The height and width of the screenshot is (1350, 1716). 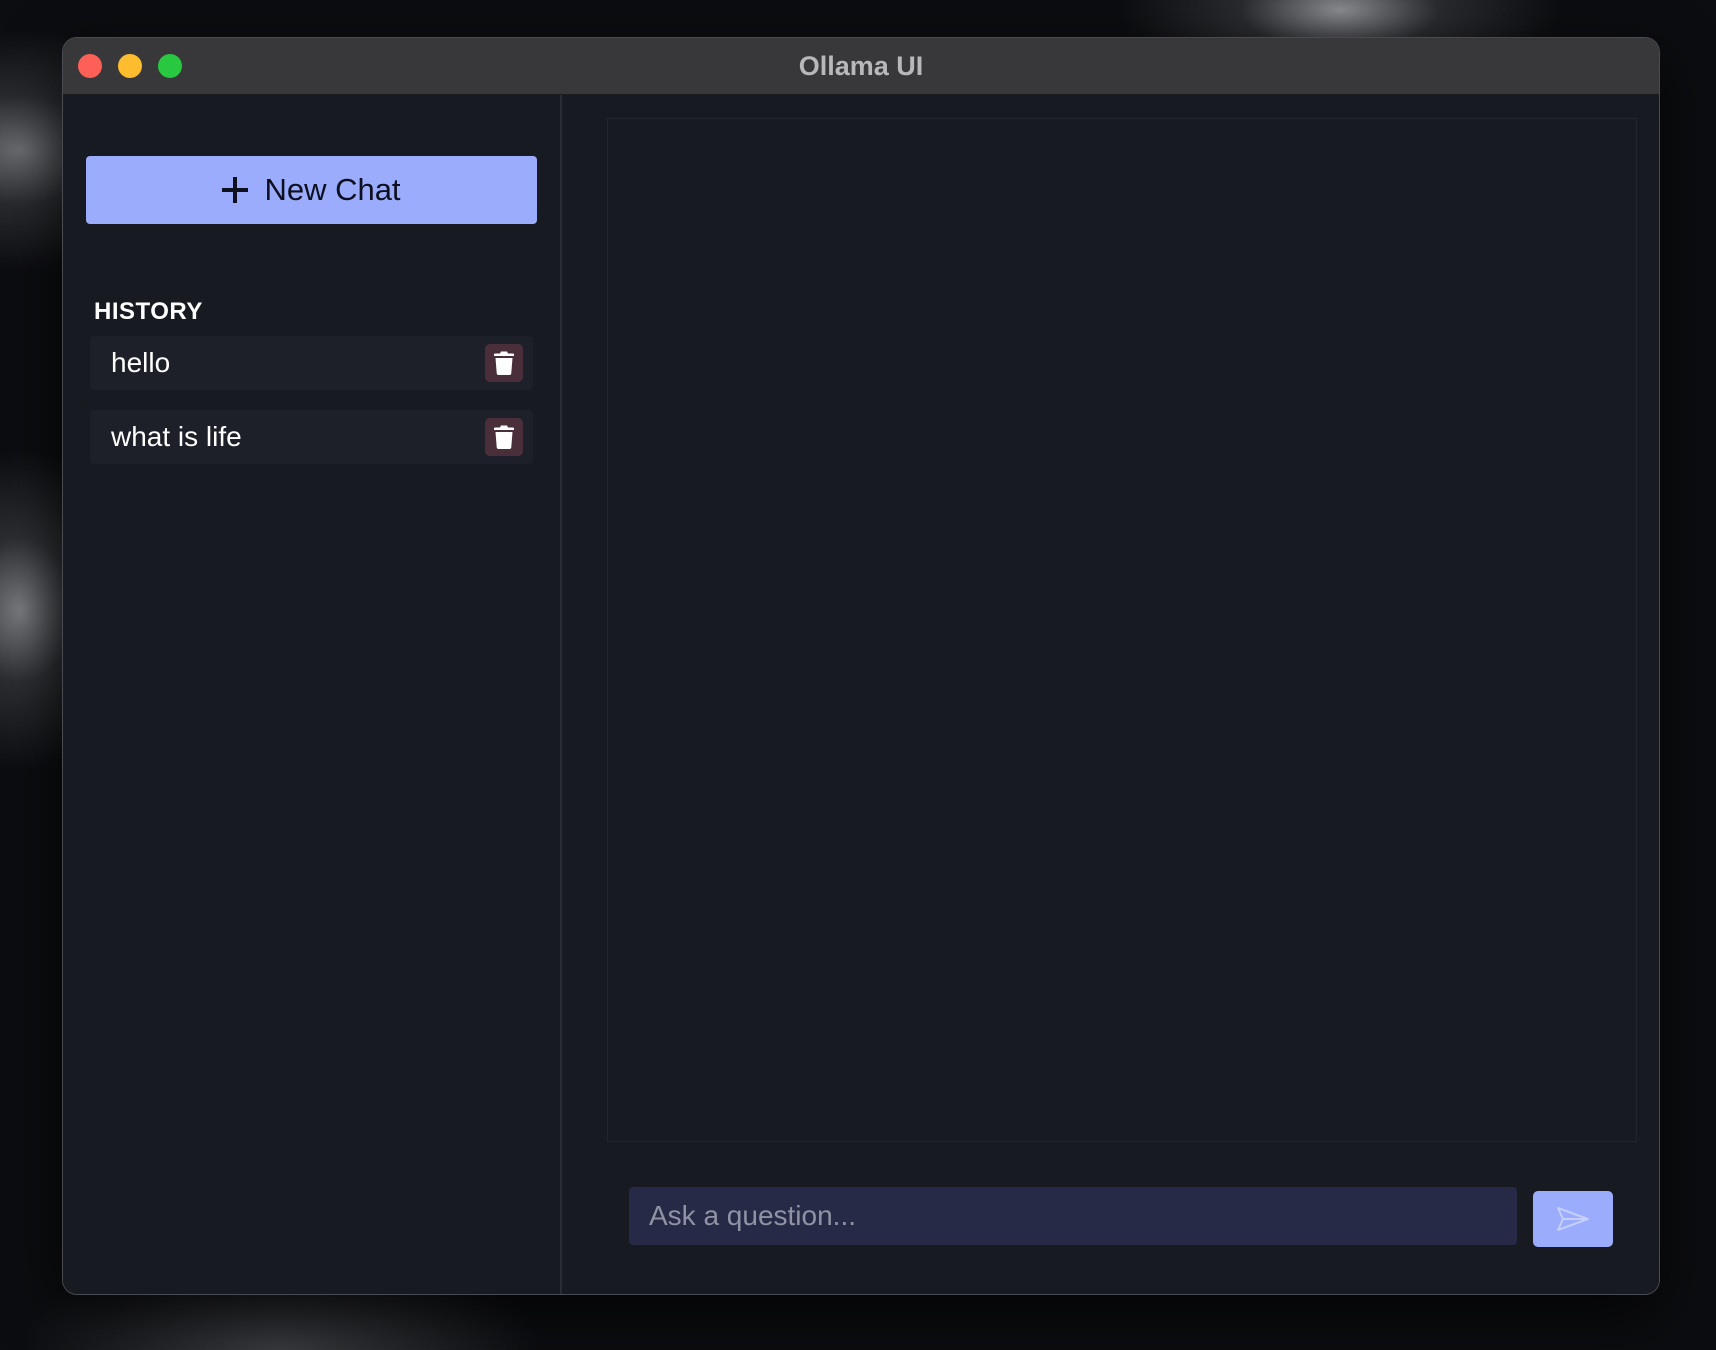 I want to click on history-item-what-is-life: what is life, so click(x=311, y=437).